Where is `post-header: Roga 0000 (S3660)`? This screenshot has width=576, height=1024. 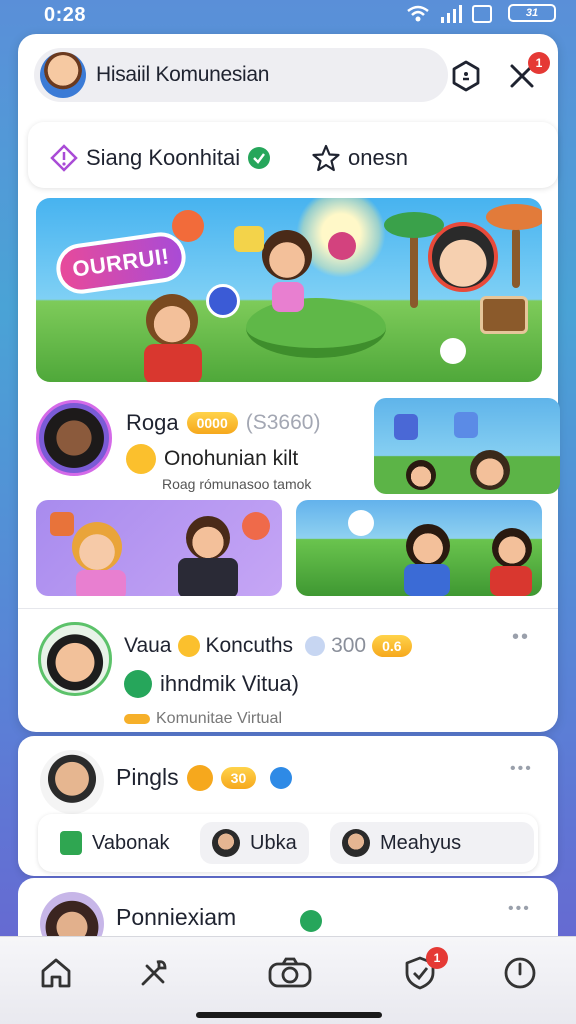 post-header: Roga 0000 (S3660) is located at coordinates (223, 423).